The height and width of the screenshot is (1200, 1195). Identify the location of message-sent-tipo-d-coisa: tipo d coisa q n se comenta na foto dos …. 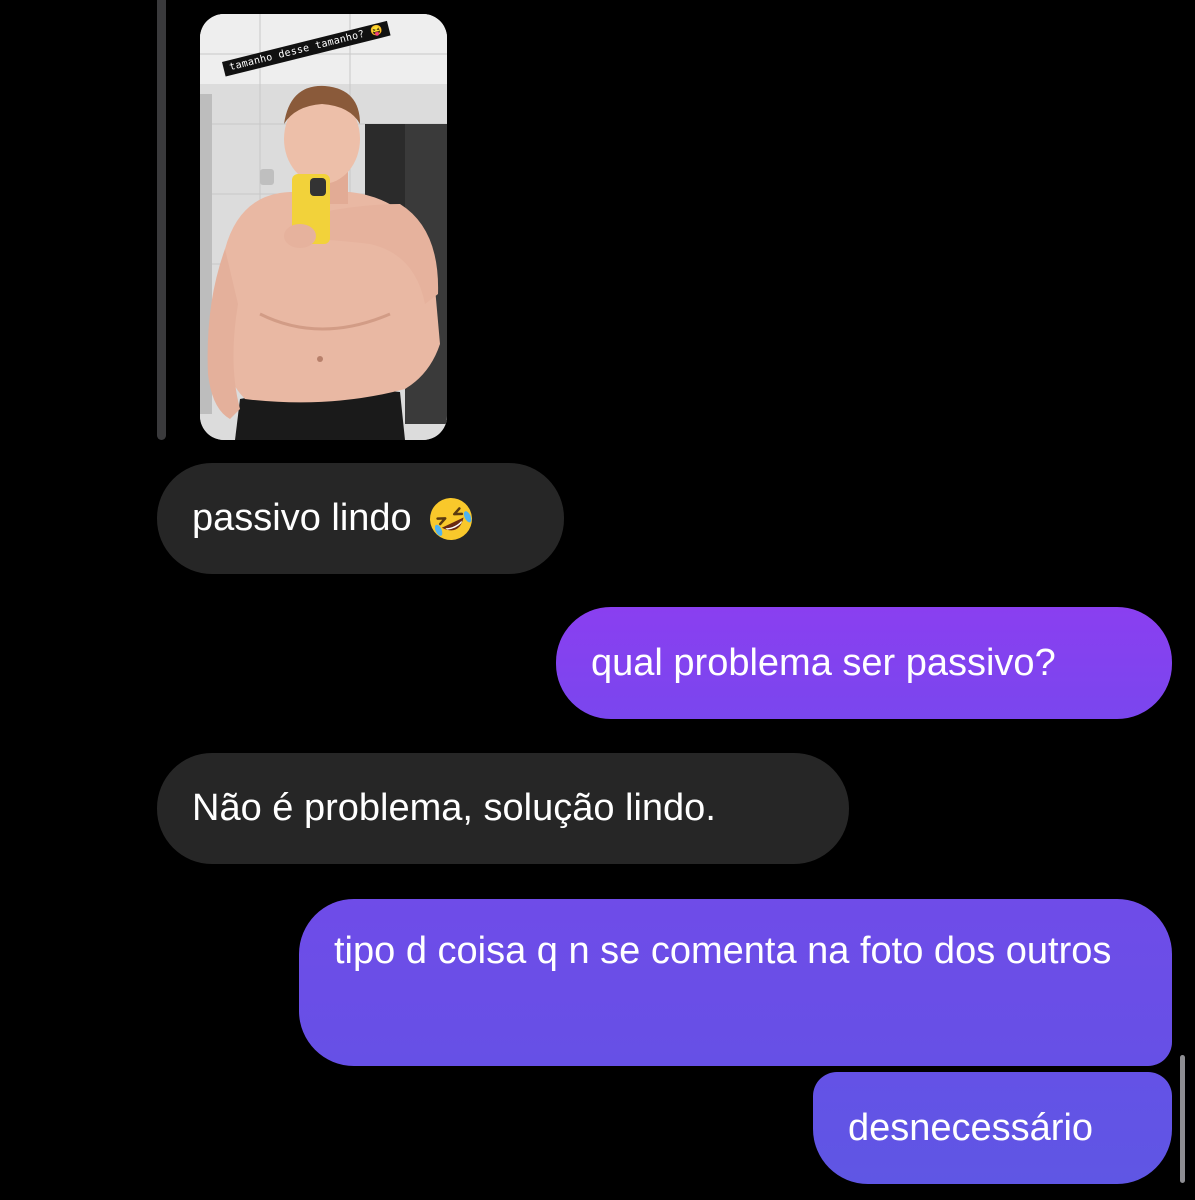
(735, 982).